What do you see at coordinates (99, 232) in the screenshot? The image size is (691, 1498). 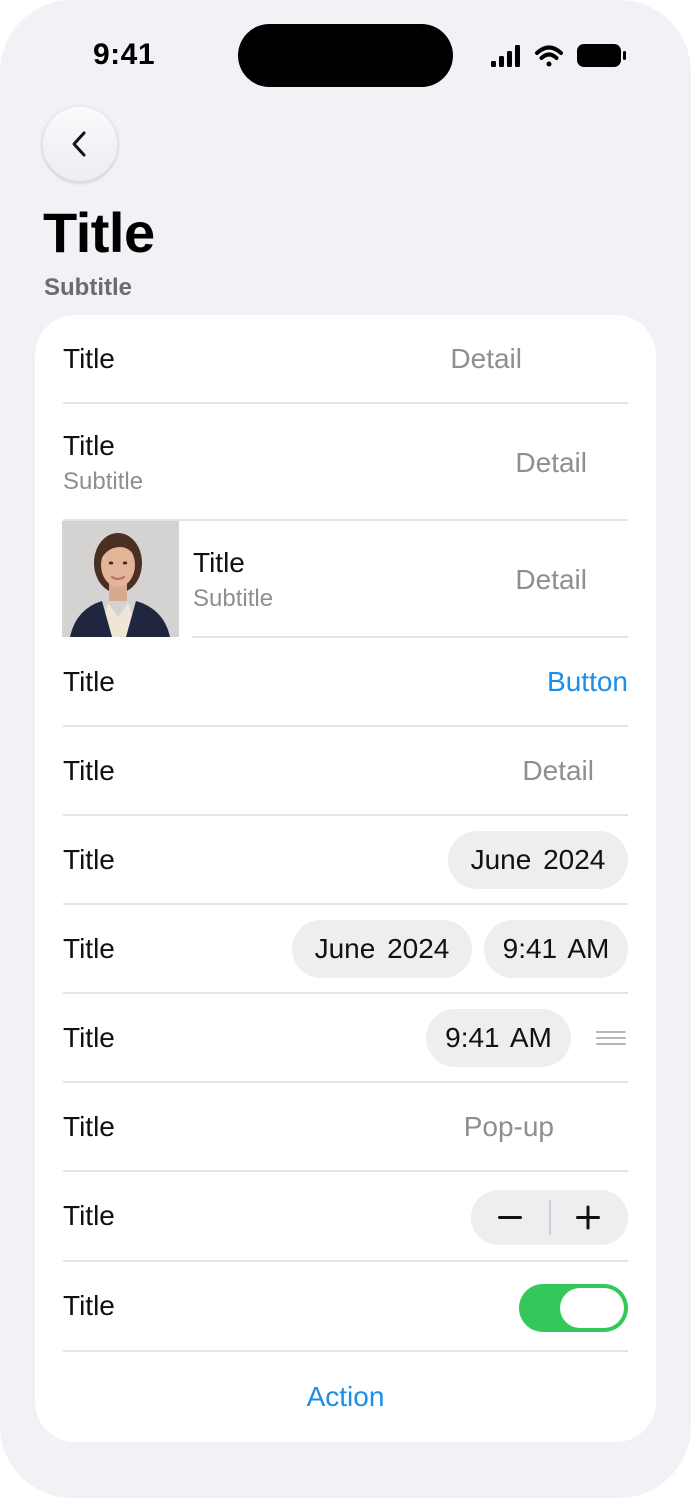 I see `page-title: Title` at bounding box center [99, 232].